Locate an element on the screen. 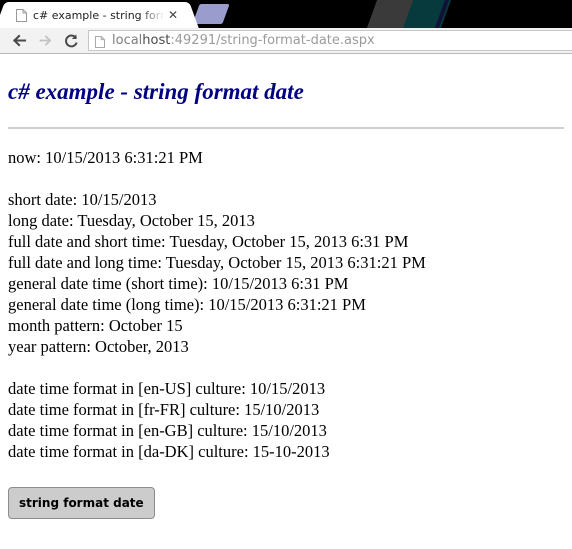  url-path: :49291/string-format-date.aspx is located at coordinates (272, 40).